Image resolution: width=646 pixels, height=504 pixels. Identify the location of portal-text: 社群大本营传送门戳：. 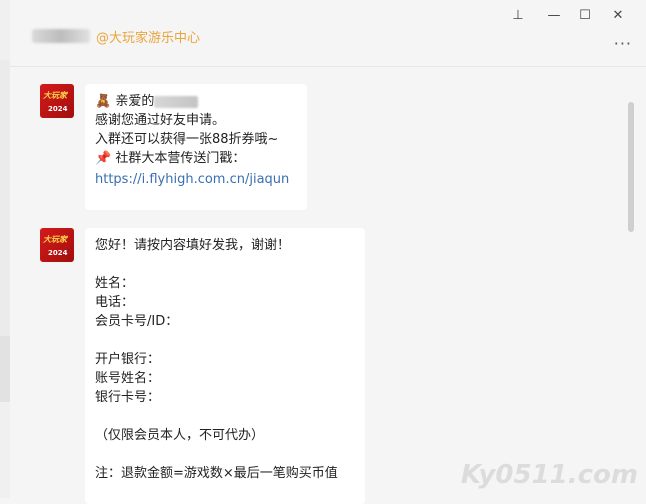
(180, 158).